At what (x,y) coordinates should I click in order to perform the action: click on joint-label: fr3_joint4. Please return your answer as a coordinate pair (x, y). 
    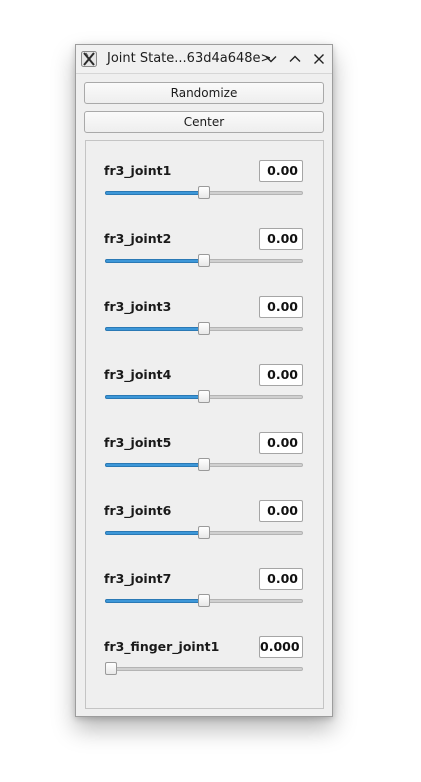
    Looking at the image, I should click on (138, 374).